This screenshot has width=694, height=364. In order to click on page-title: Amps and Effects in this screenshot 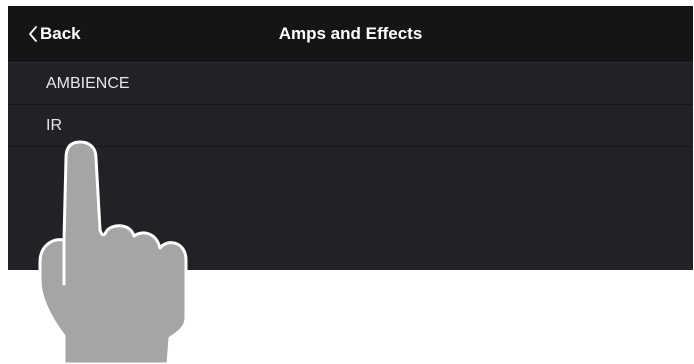, I will do `click(350, 33)`.